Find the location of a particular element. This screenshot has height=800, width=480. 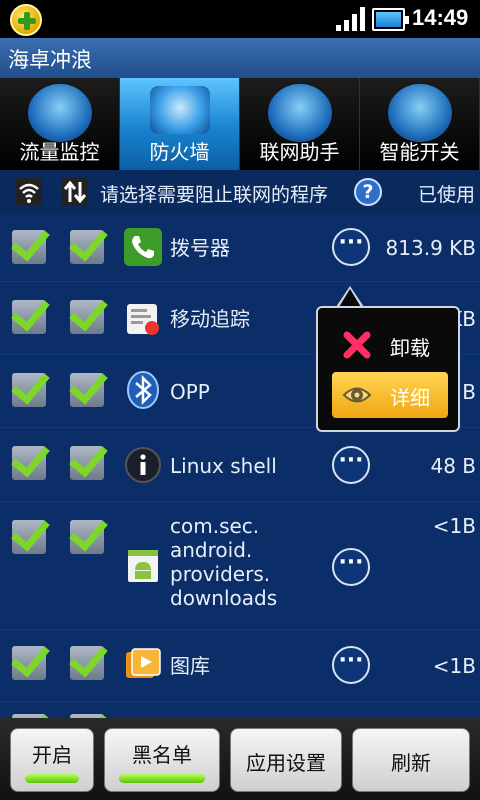

refresh-button: 刷新 is located at coordinates (411, 760).